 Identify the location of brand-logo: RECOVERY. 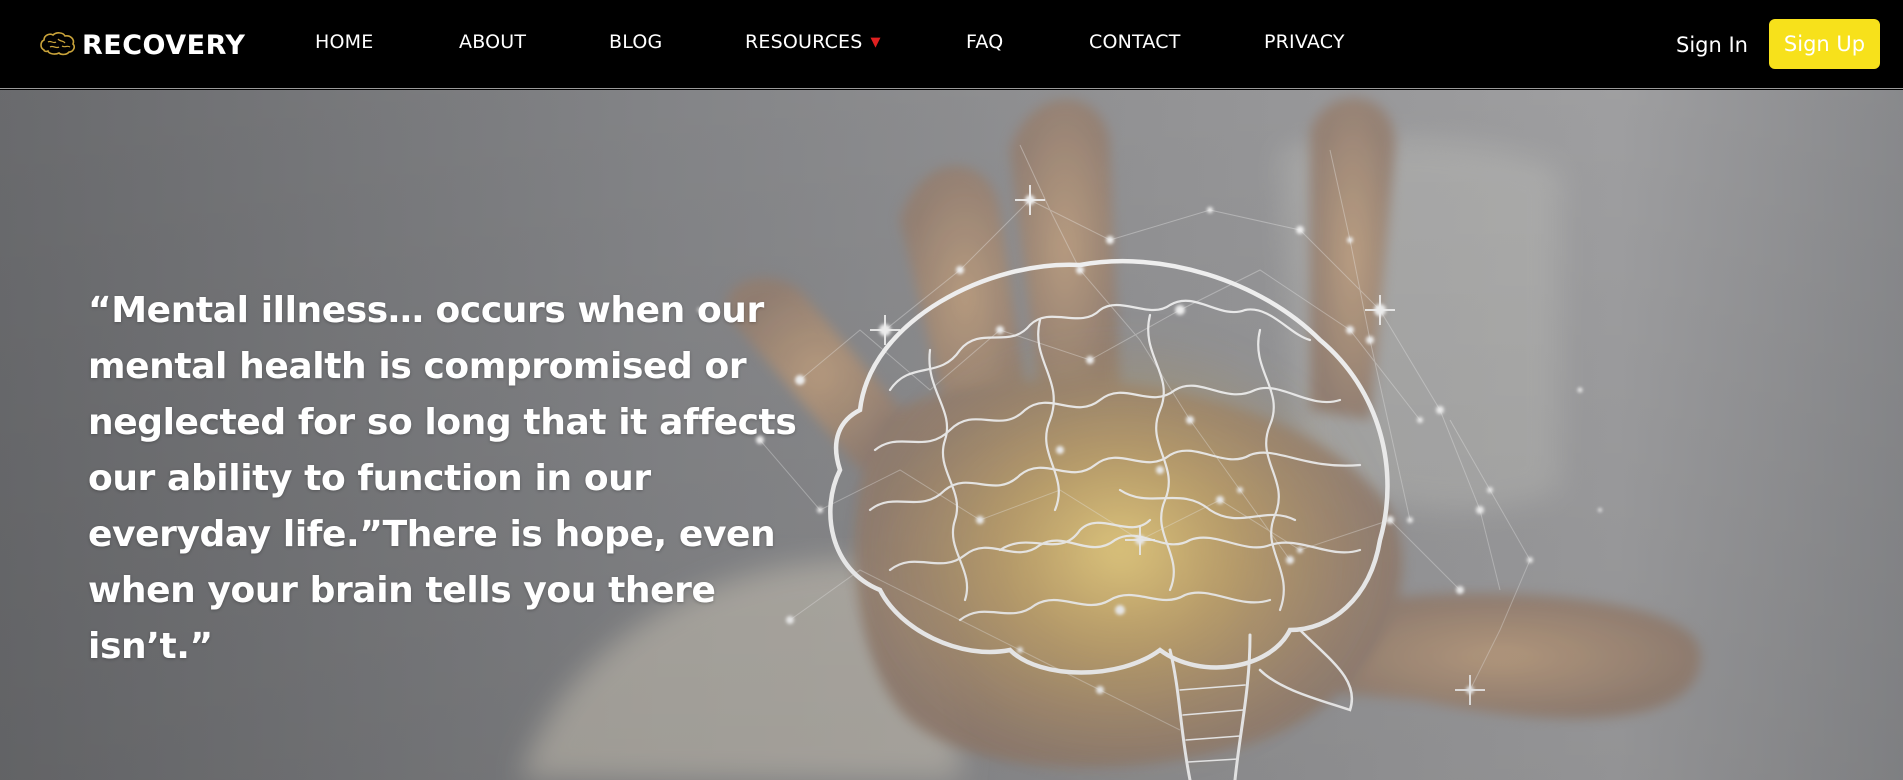
(141, 45).